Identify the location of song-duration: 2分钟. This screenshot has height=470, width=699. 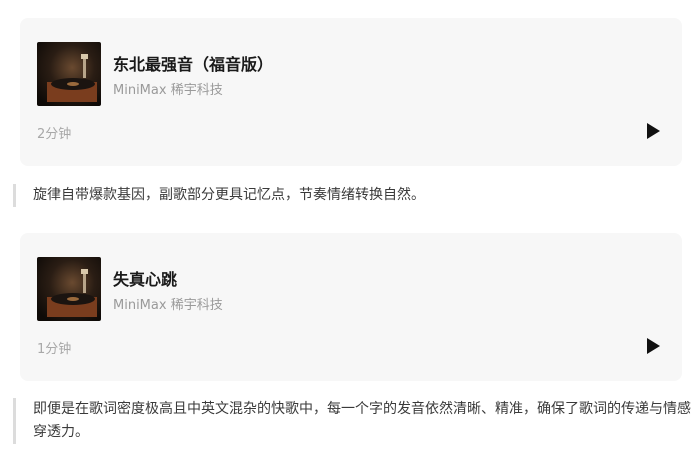
(54, 134).